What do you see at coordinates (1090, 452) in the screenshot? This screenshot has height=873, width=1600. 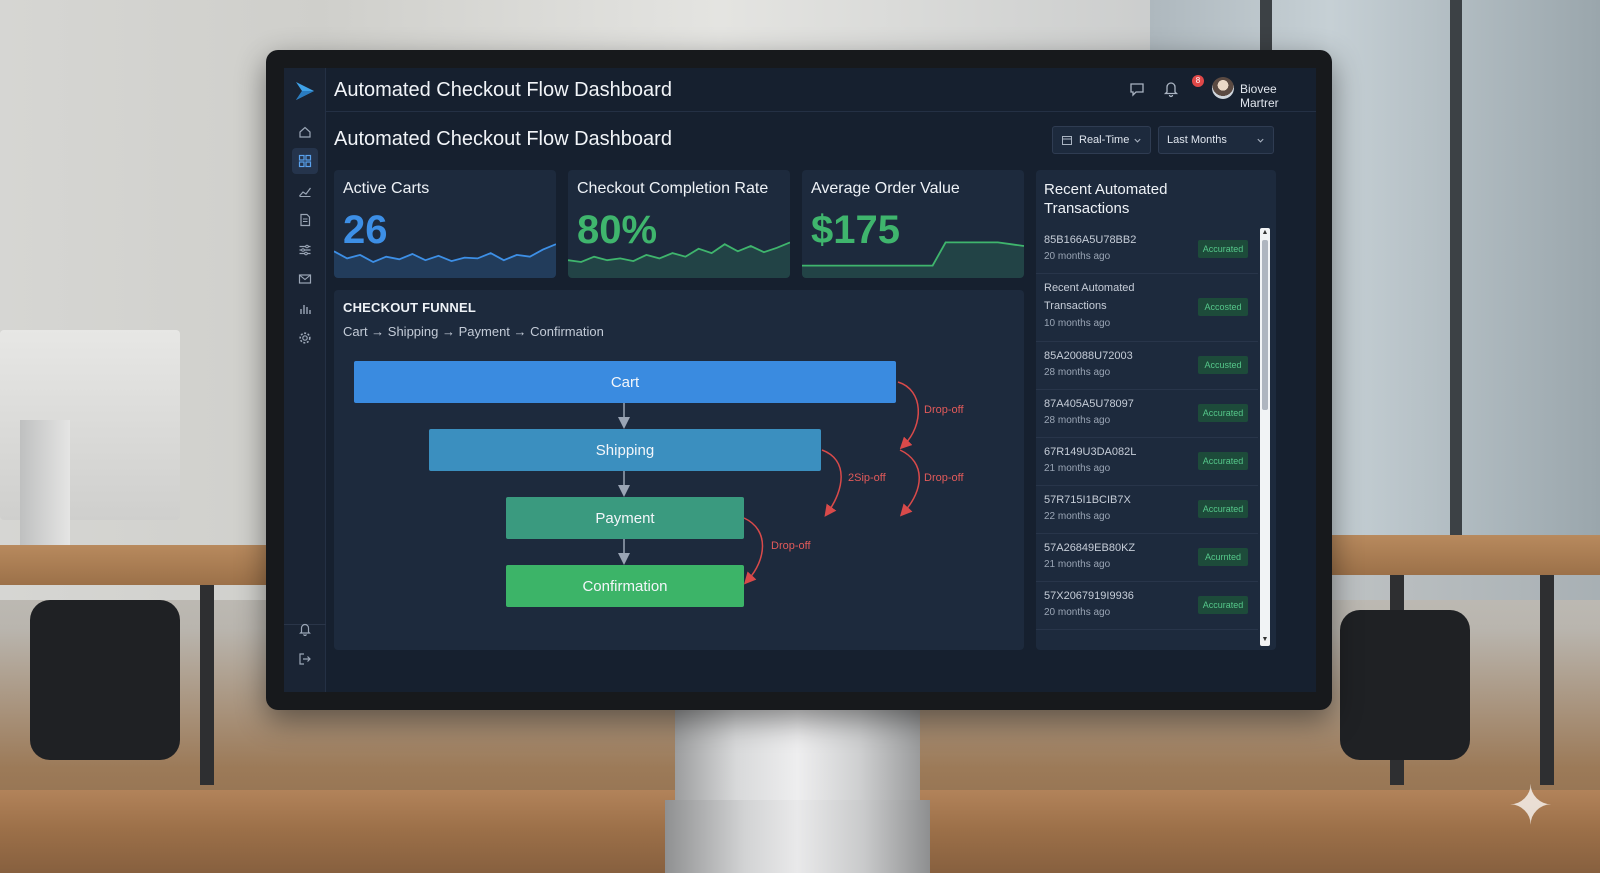 I see `transaction-id: 67R149U3DA082L` at bounding box center [1090, 452].